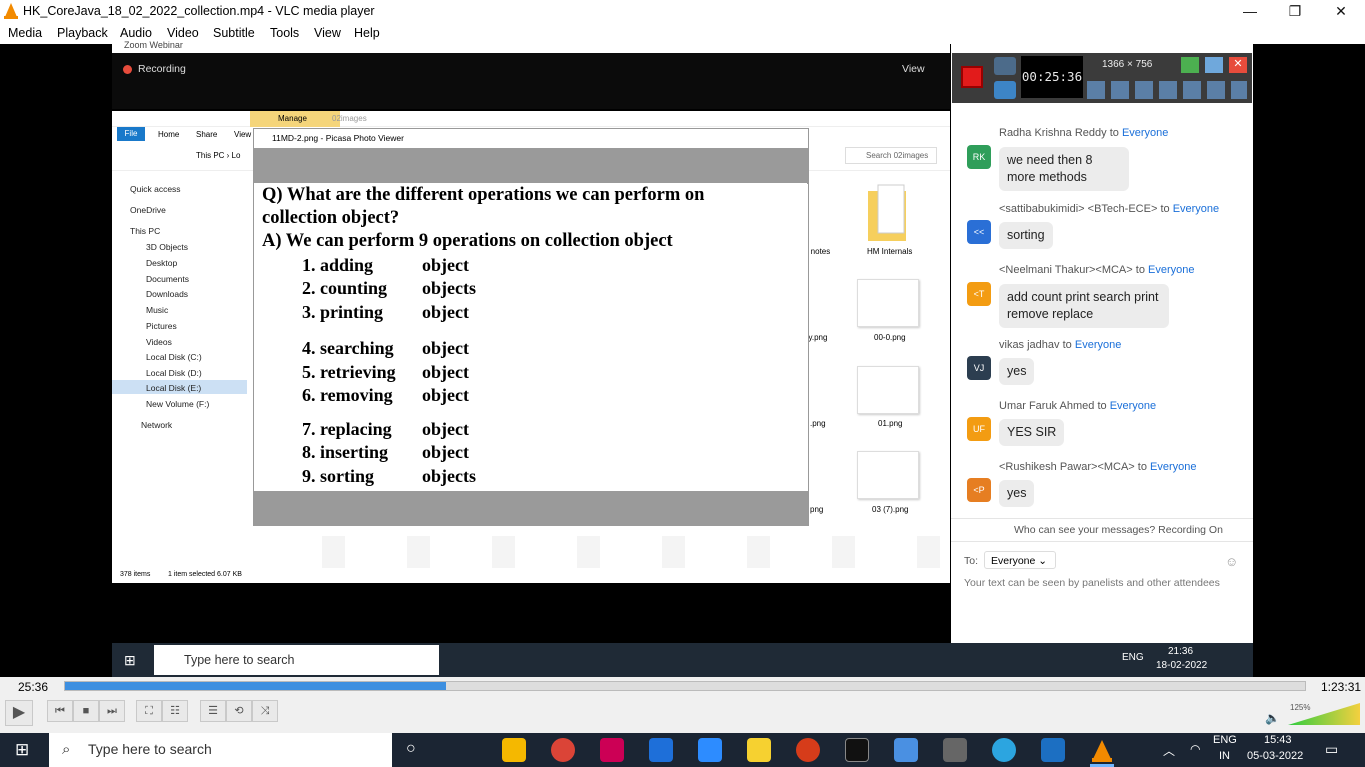 The height and width of the screenshot is (767, 1365). Describe the element at coordinates (265, 711) in the screenshot. I see `shuffle-button: ⤨` at that location.